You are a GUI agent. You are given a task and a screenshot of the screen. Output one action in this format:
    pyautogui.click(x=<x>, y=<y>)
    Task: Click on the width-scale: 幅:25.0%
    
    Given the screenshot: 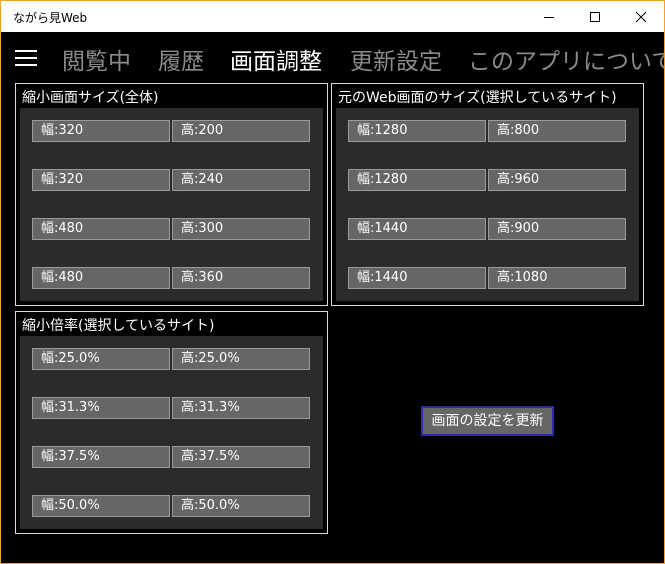 What is the action you would take?
    pyautogui.click(x=101, y=359)
    